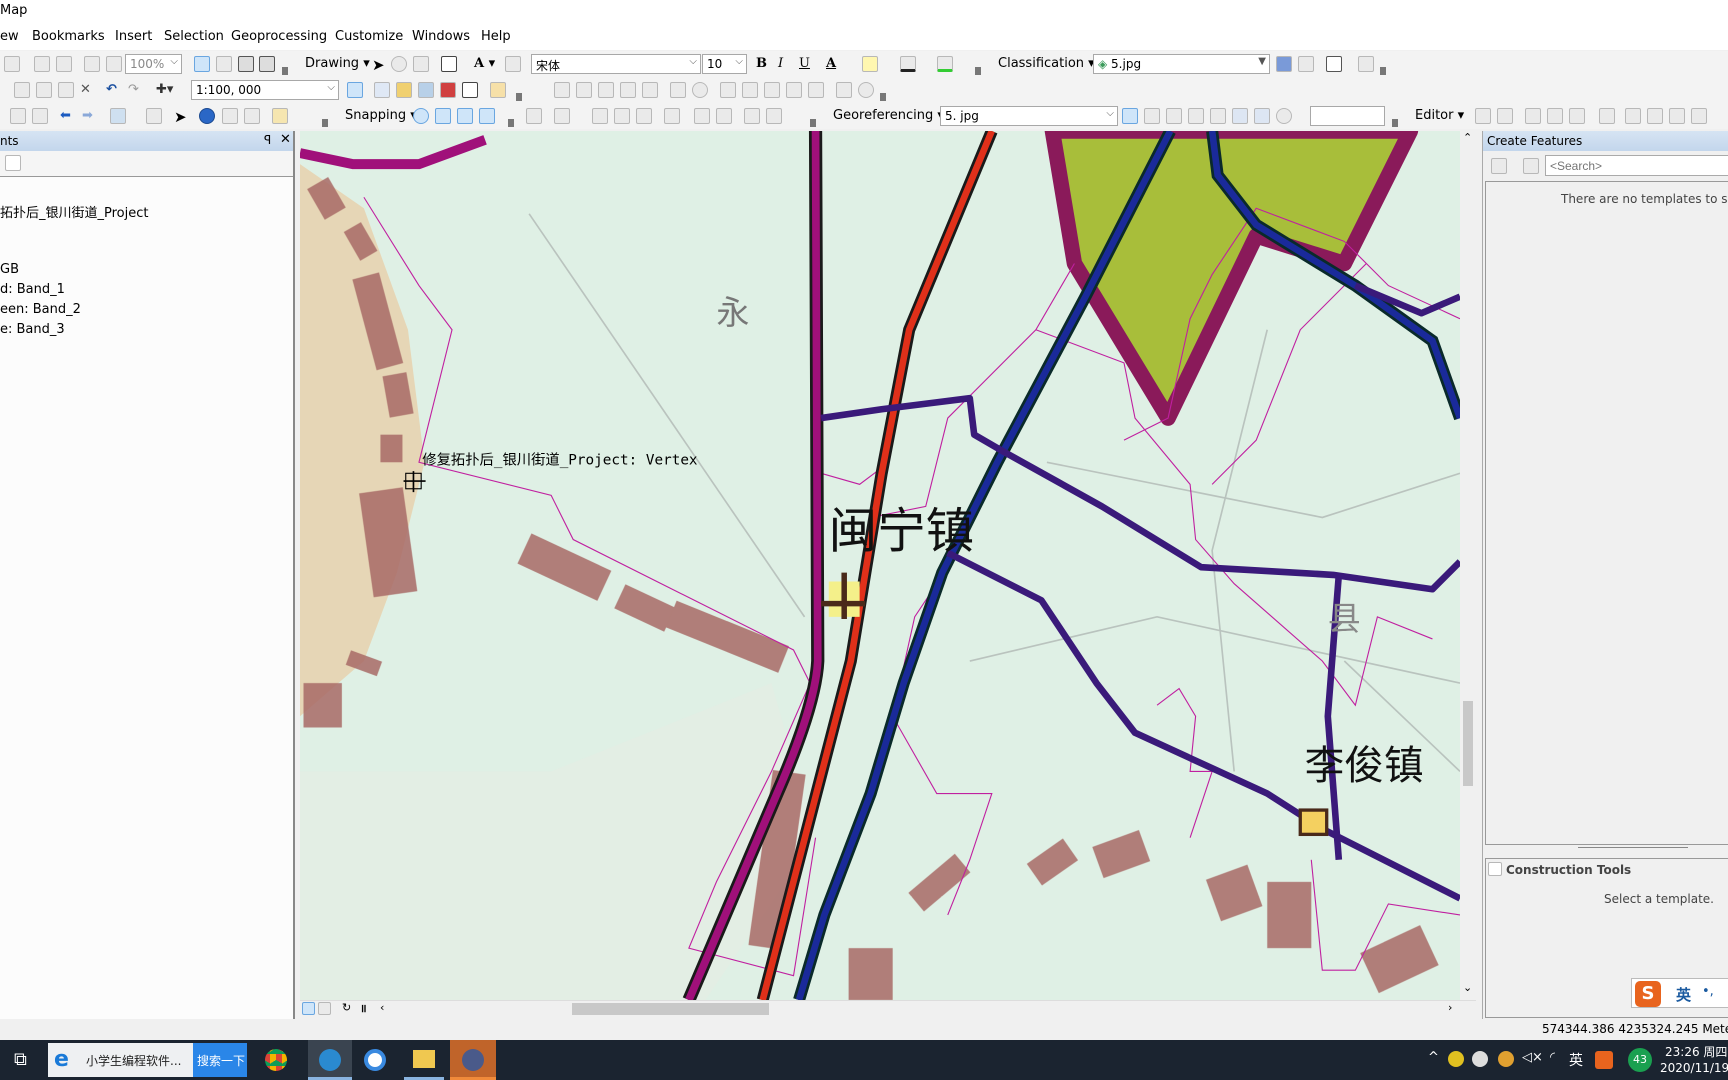  Describe the element at coordinates (426, 90) in the screenshot. I see `search-window-icon` at that location.